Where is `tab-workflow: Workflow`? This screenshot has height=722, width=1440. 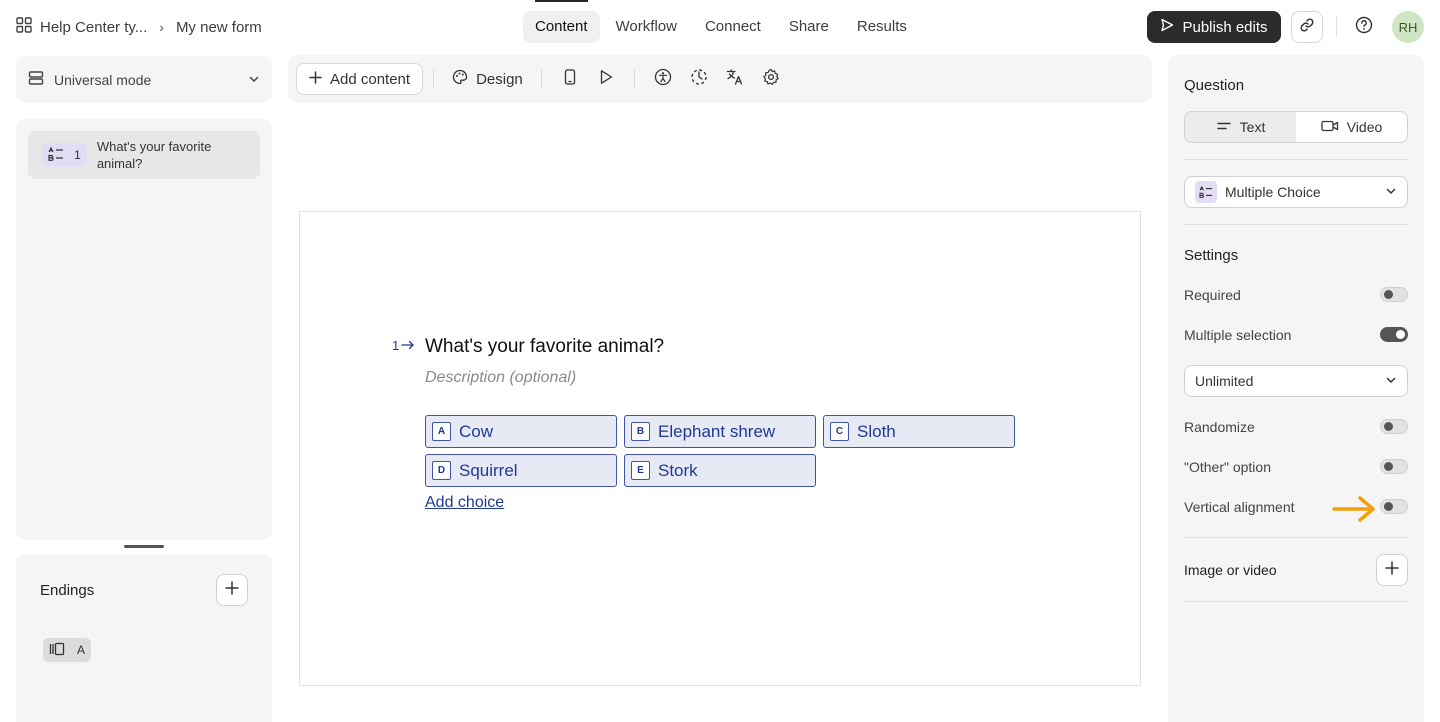
tab-workflow: Workflow is located at coordinates (646, 27).